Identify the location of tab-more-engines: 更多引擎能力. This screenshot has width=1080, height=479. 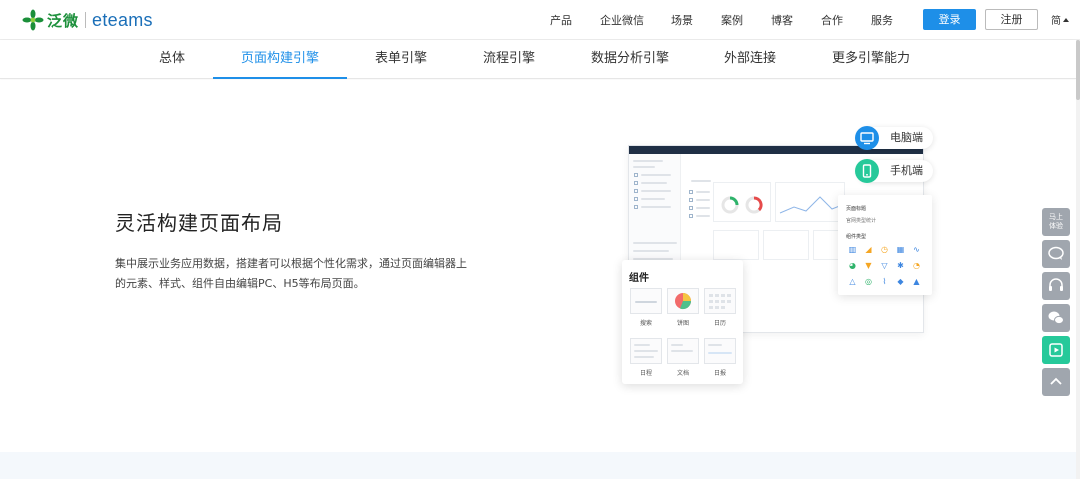
(871, 59).